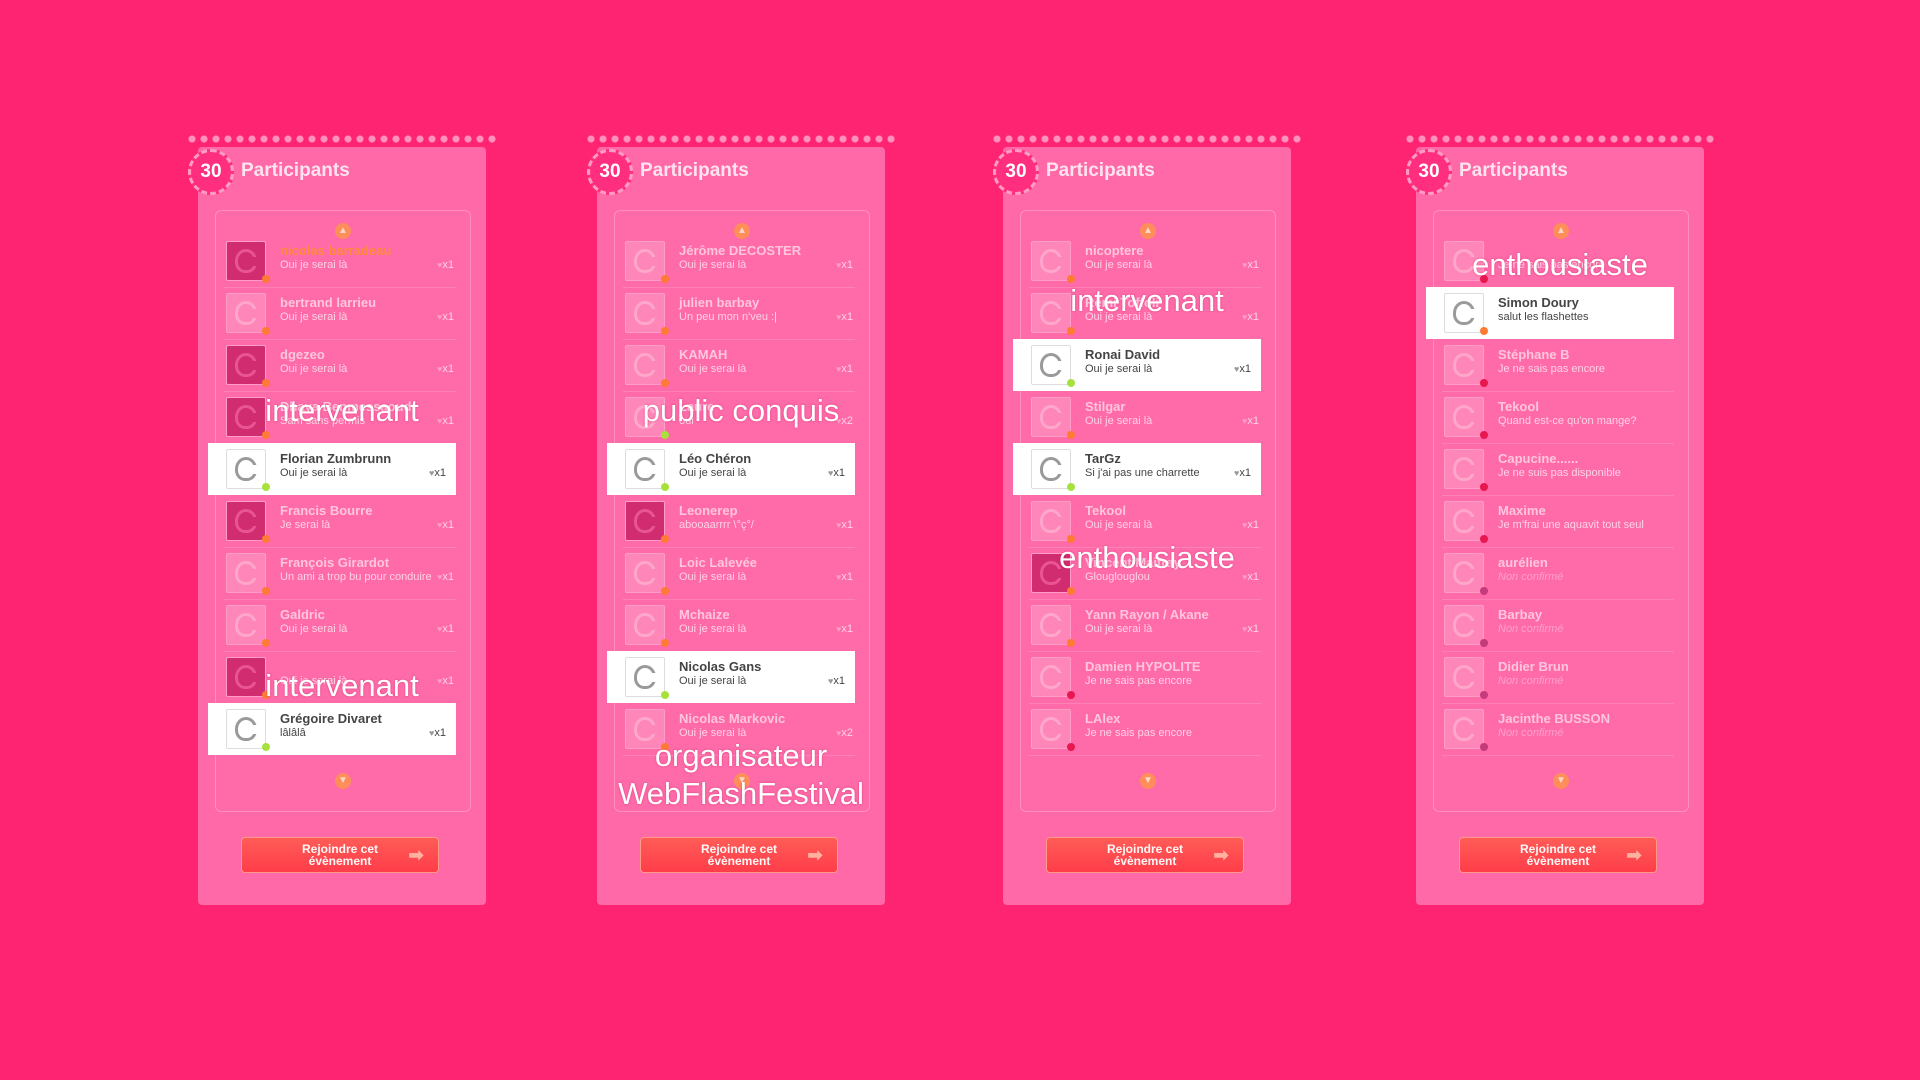  Describe the element at coordinates (1558, 417) in the screenshot. I see `participant-row: Tekool Quand est-ce qu'on mange?` at that location.